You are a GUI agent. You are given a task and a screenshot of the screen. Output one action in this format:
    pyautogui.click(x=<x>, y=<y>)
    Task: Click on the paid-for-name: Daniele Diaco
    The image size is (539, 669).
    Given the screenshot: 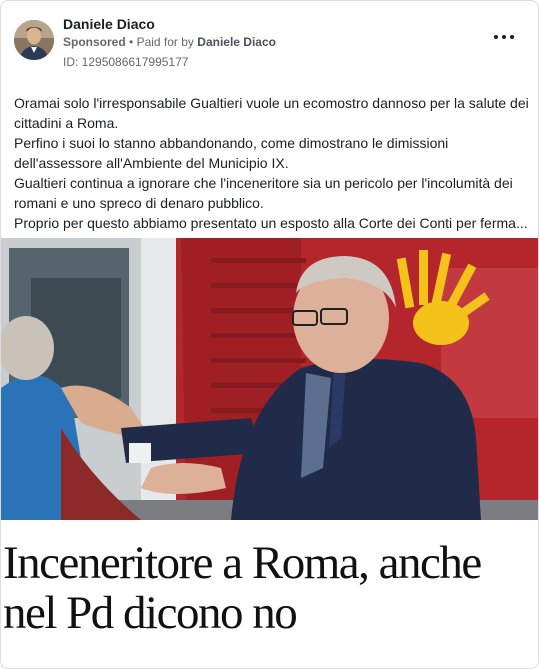 What is the action you would take?
    pyautogui.click(x=236, y=42)
    